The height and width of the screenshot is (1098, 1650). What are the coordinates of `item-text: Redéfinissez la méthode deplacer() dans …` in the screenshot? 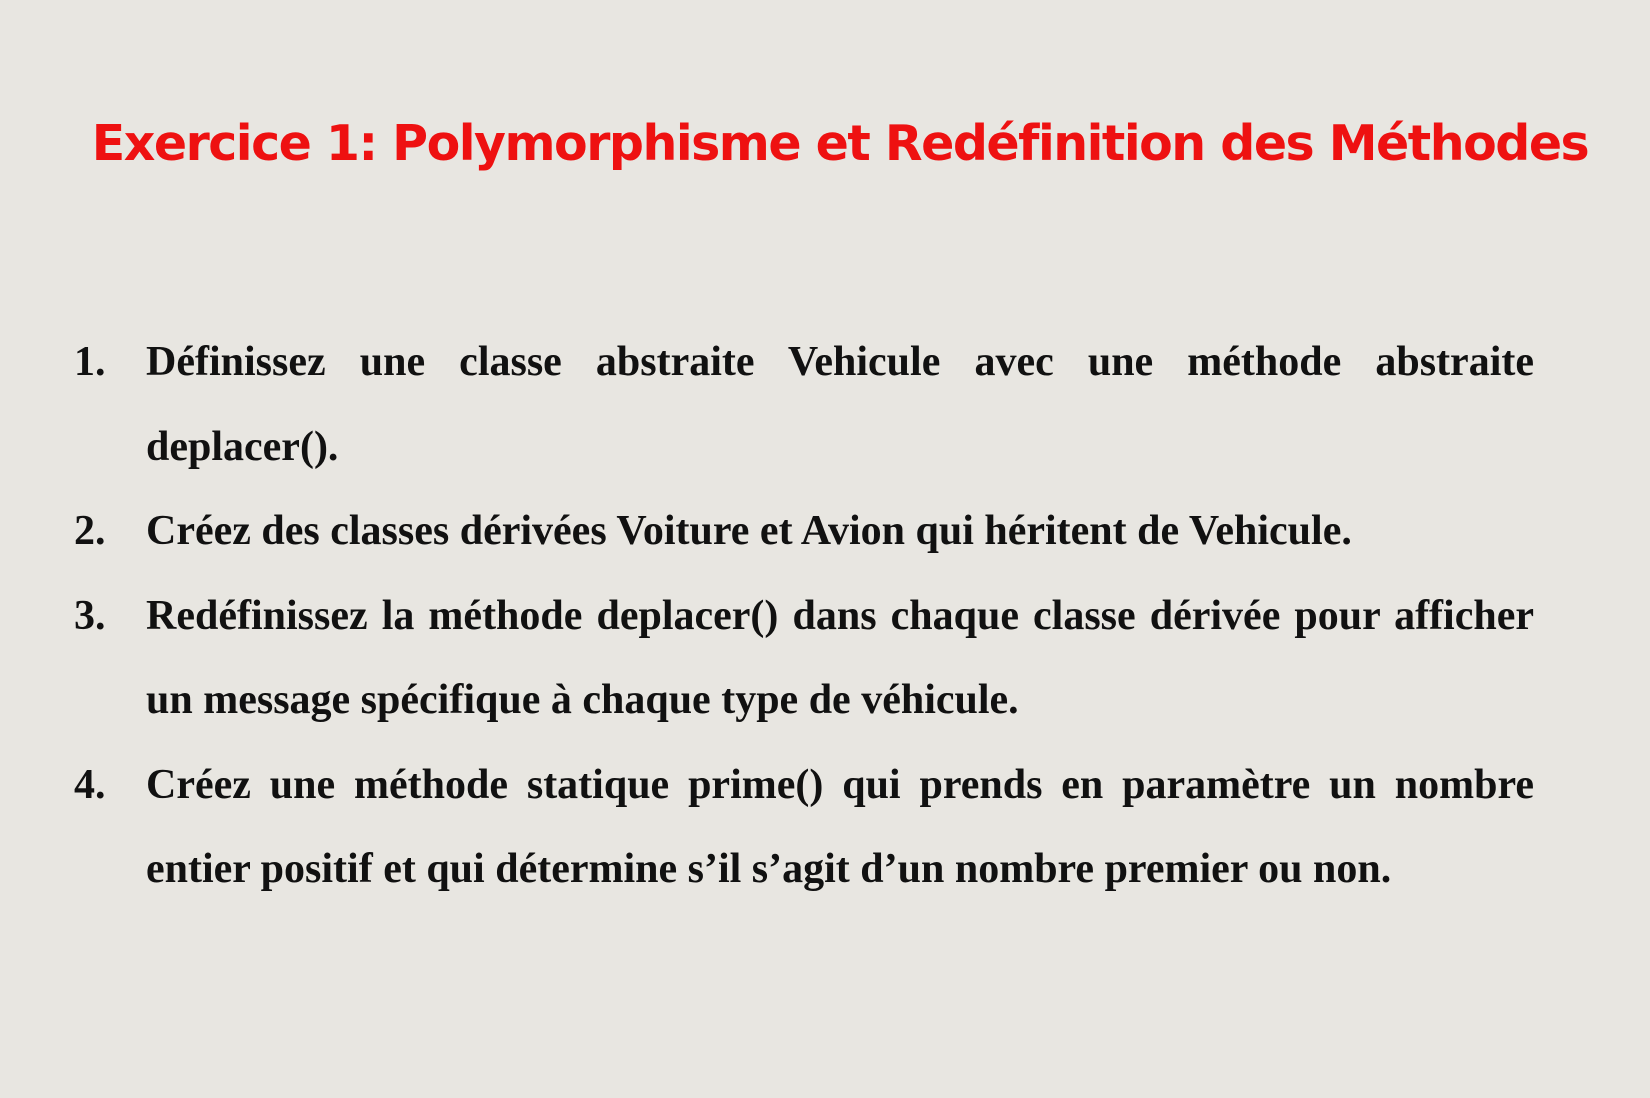 It's located at (840, 658).